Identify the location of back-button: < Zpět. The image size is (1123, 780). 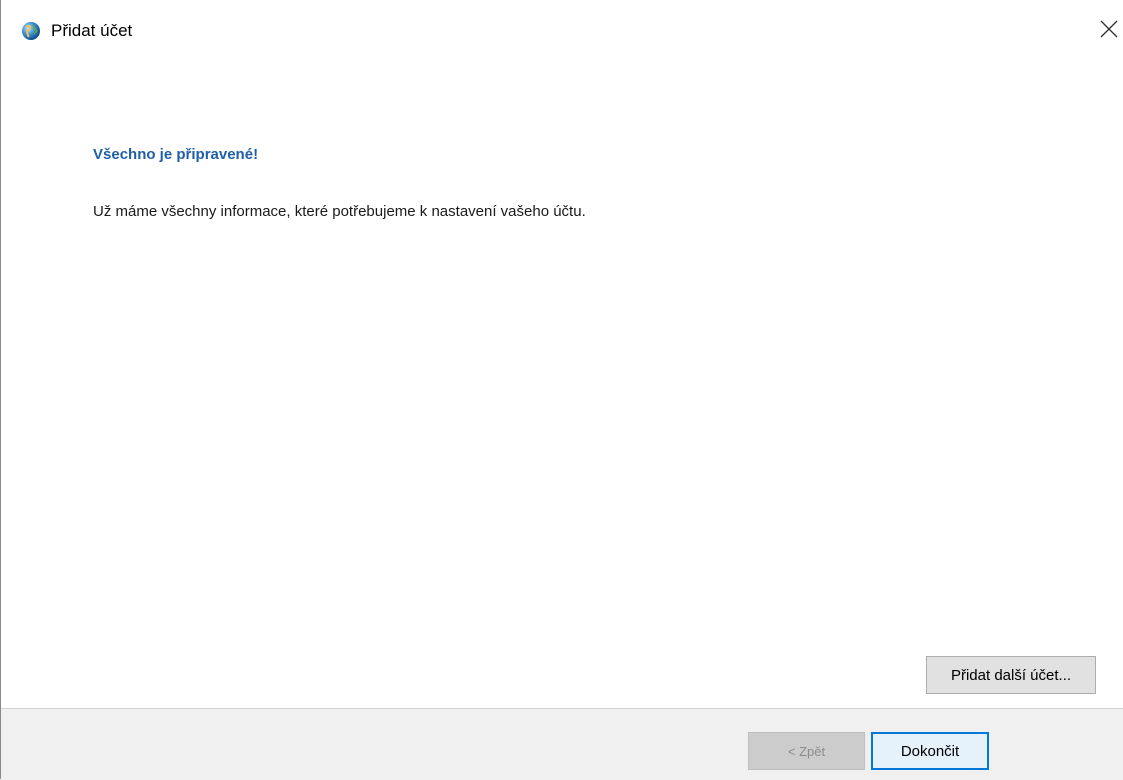
(806, 751).